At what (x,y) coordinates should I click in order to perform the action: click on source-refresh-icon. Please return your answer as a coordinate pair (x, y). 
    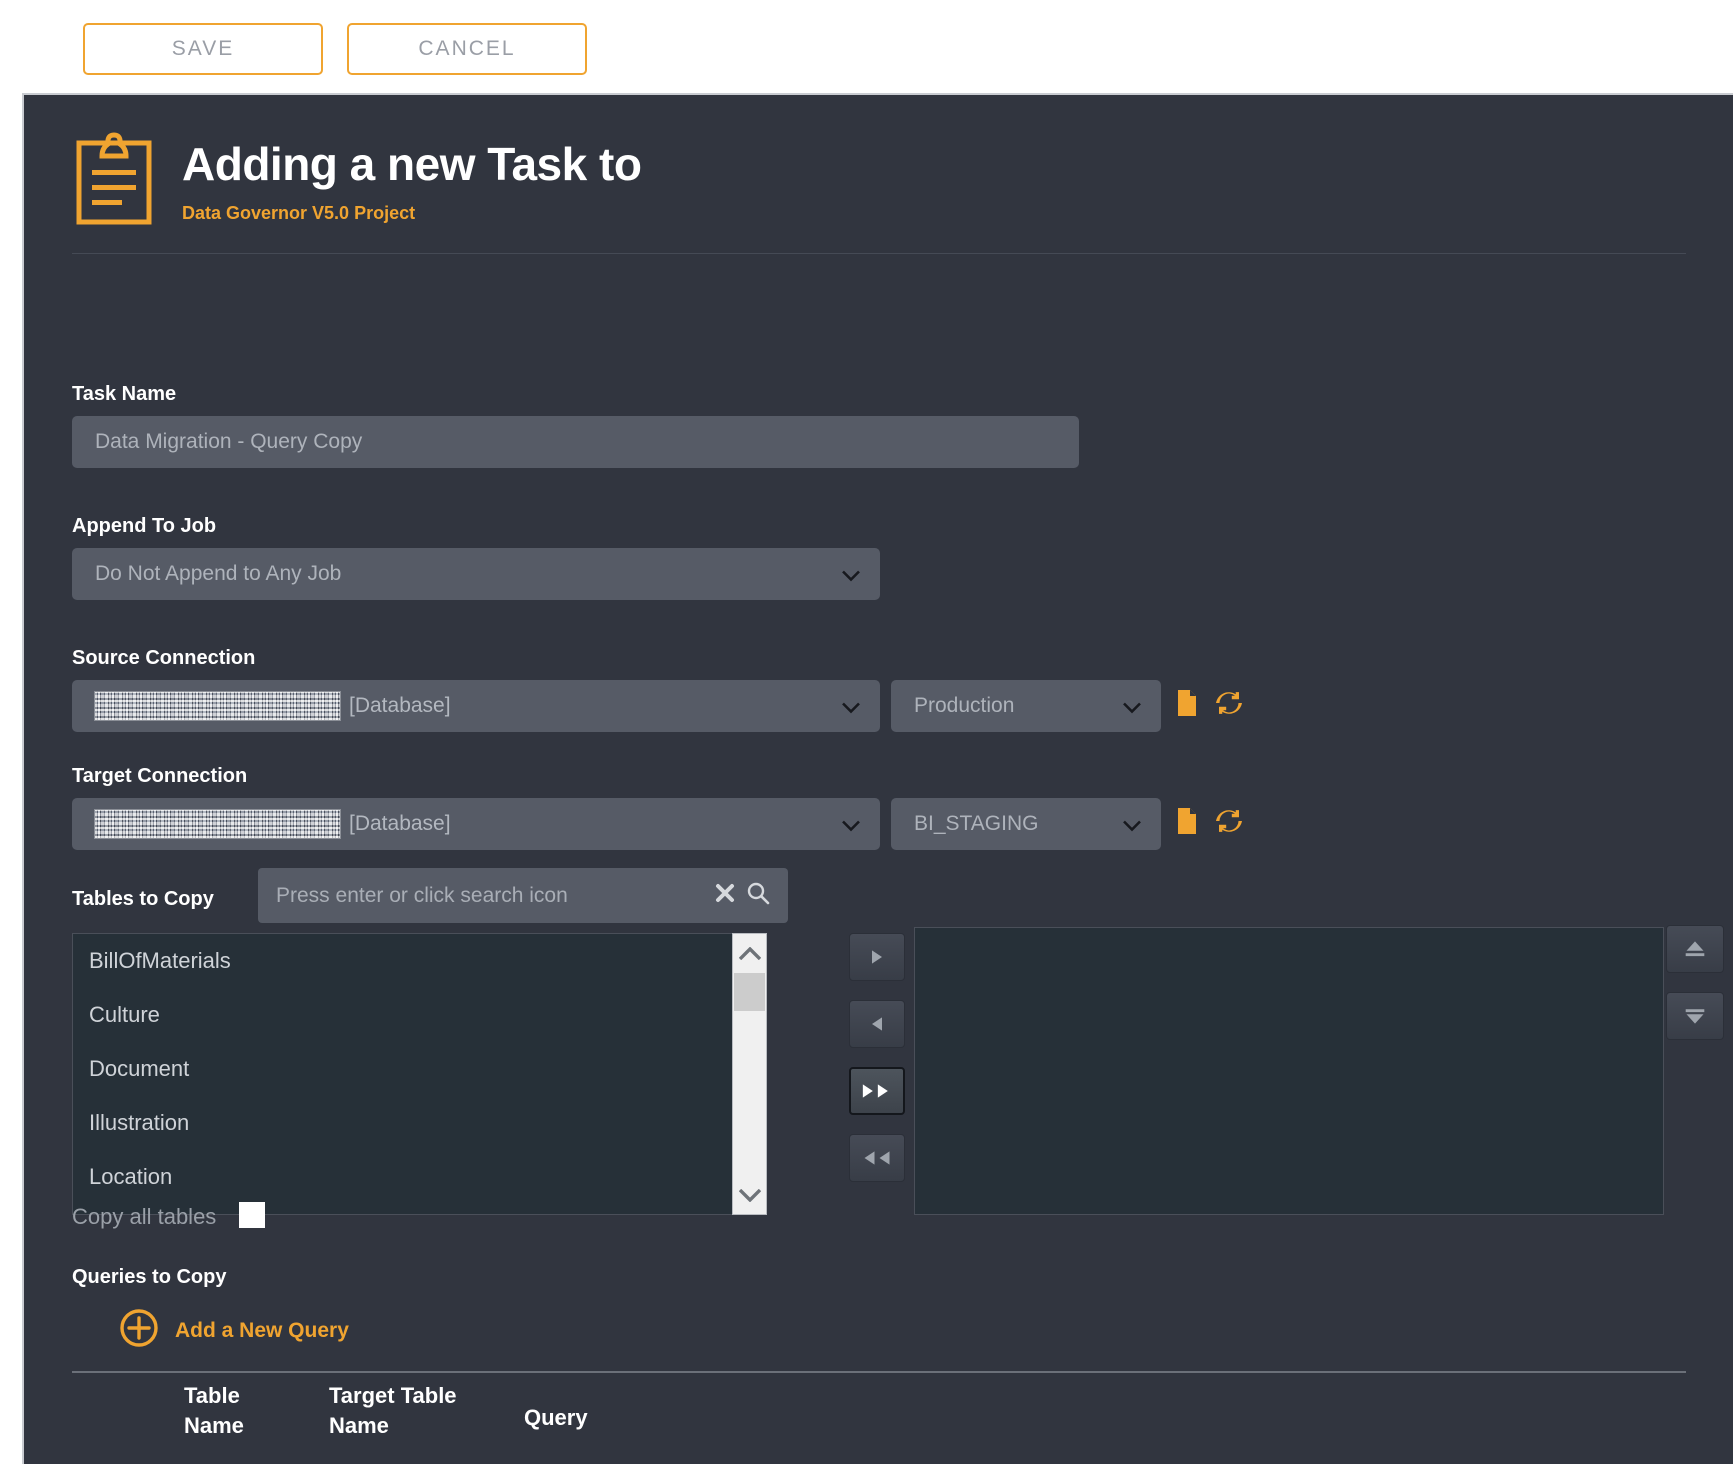
    Looking at the image, I should click on (1229, 705).